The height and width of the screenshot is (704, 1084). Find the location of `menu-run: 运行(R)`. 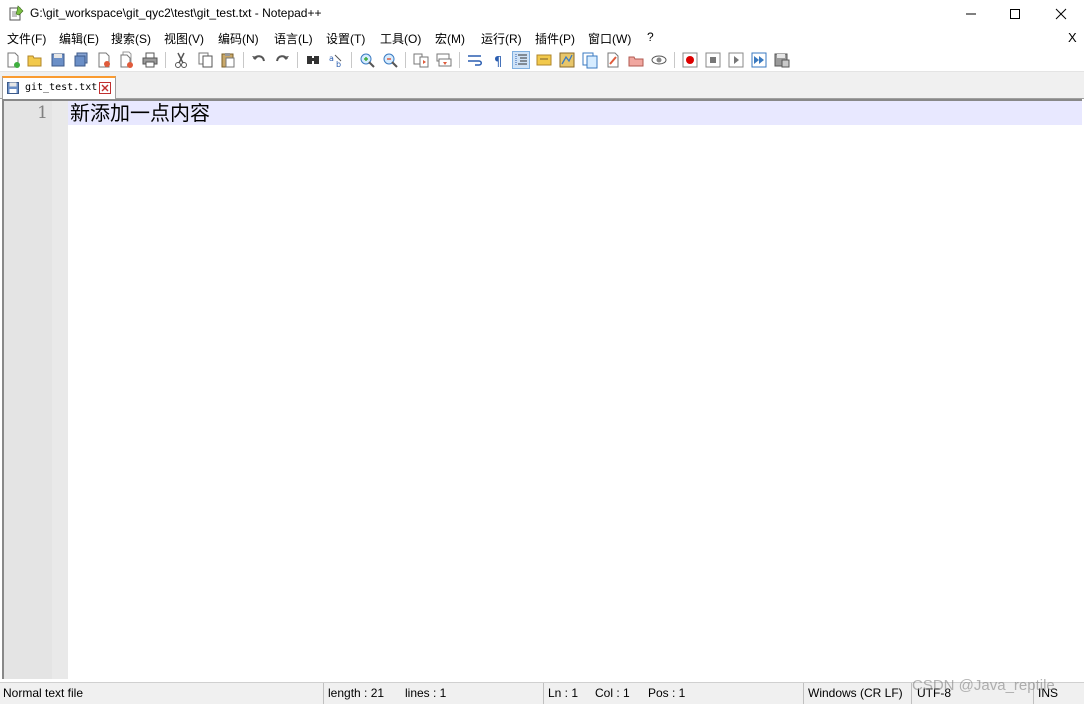

menu-run: 运行(R) is located at coordinates (501, 38).